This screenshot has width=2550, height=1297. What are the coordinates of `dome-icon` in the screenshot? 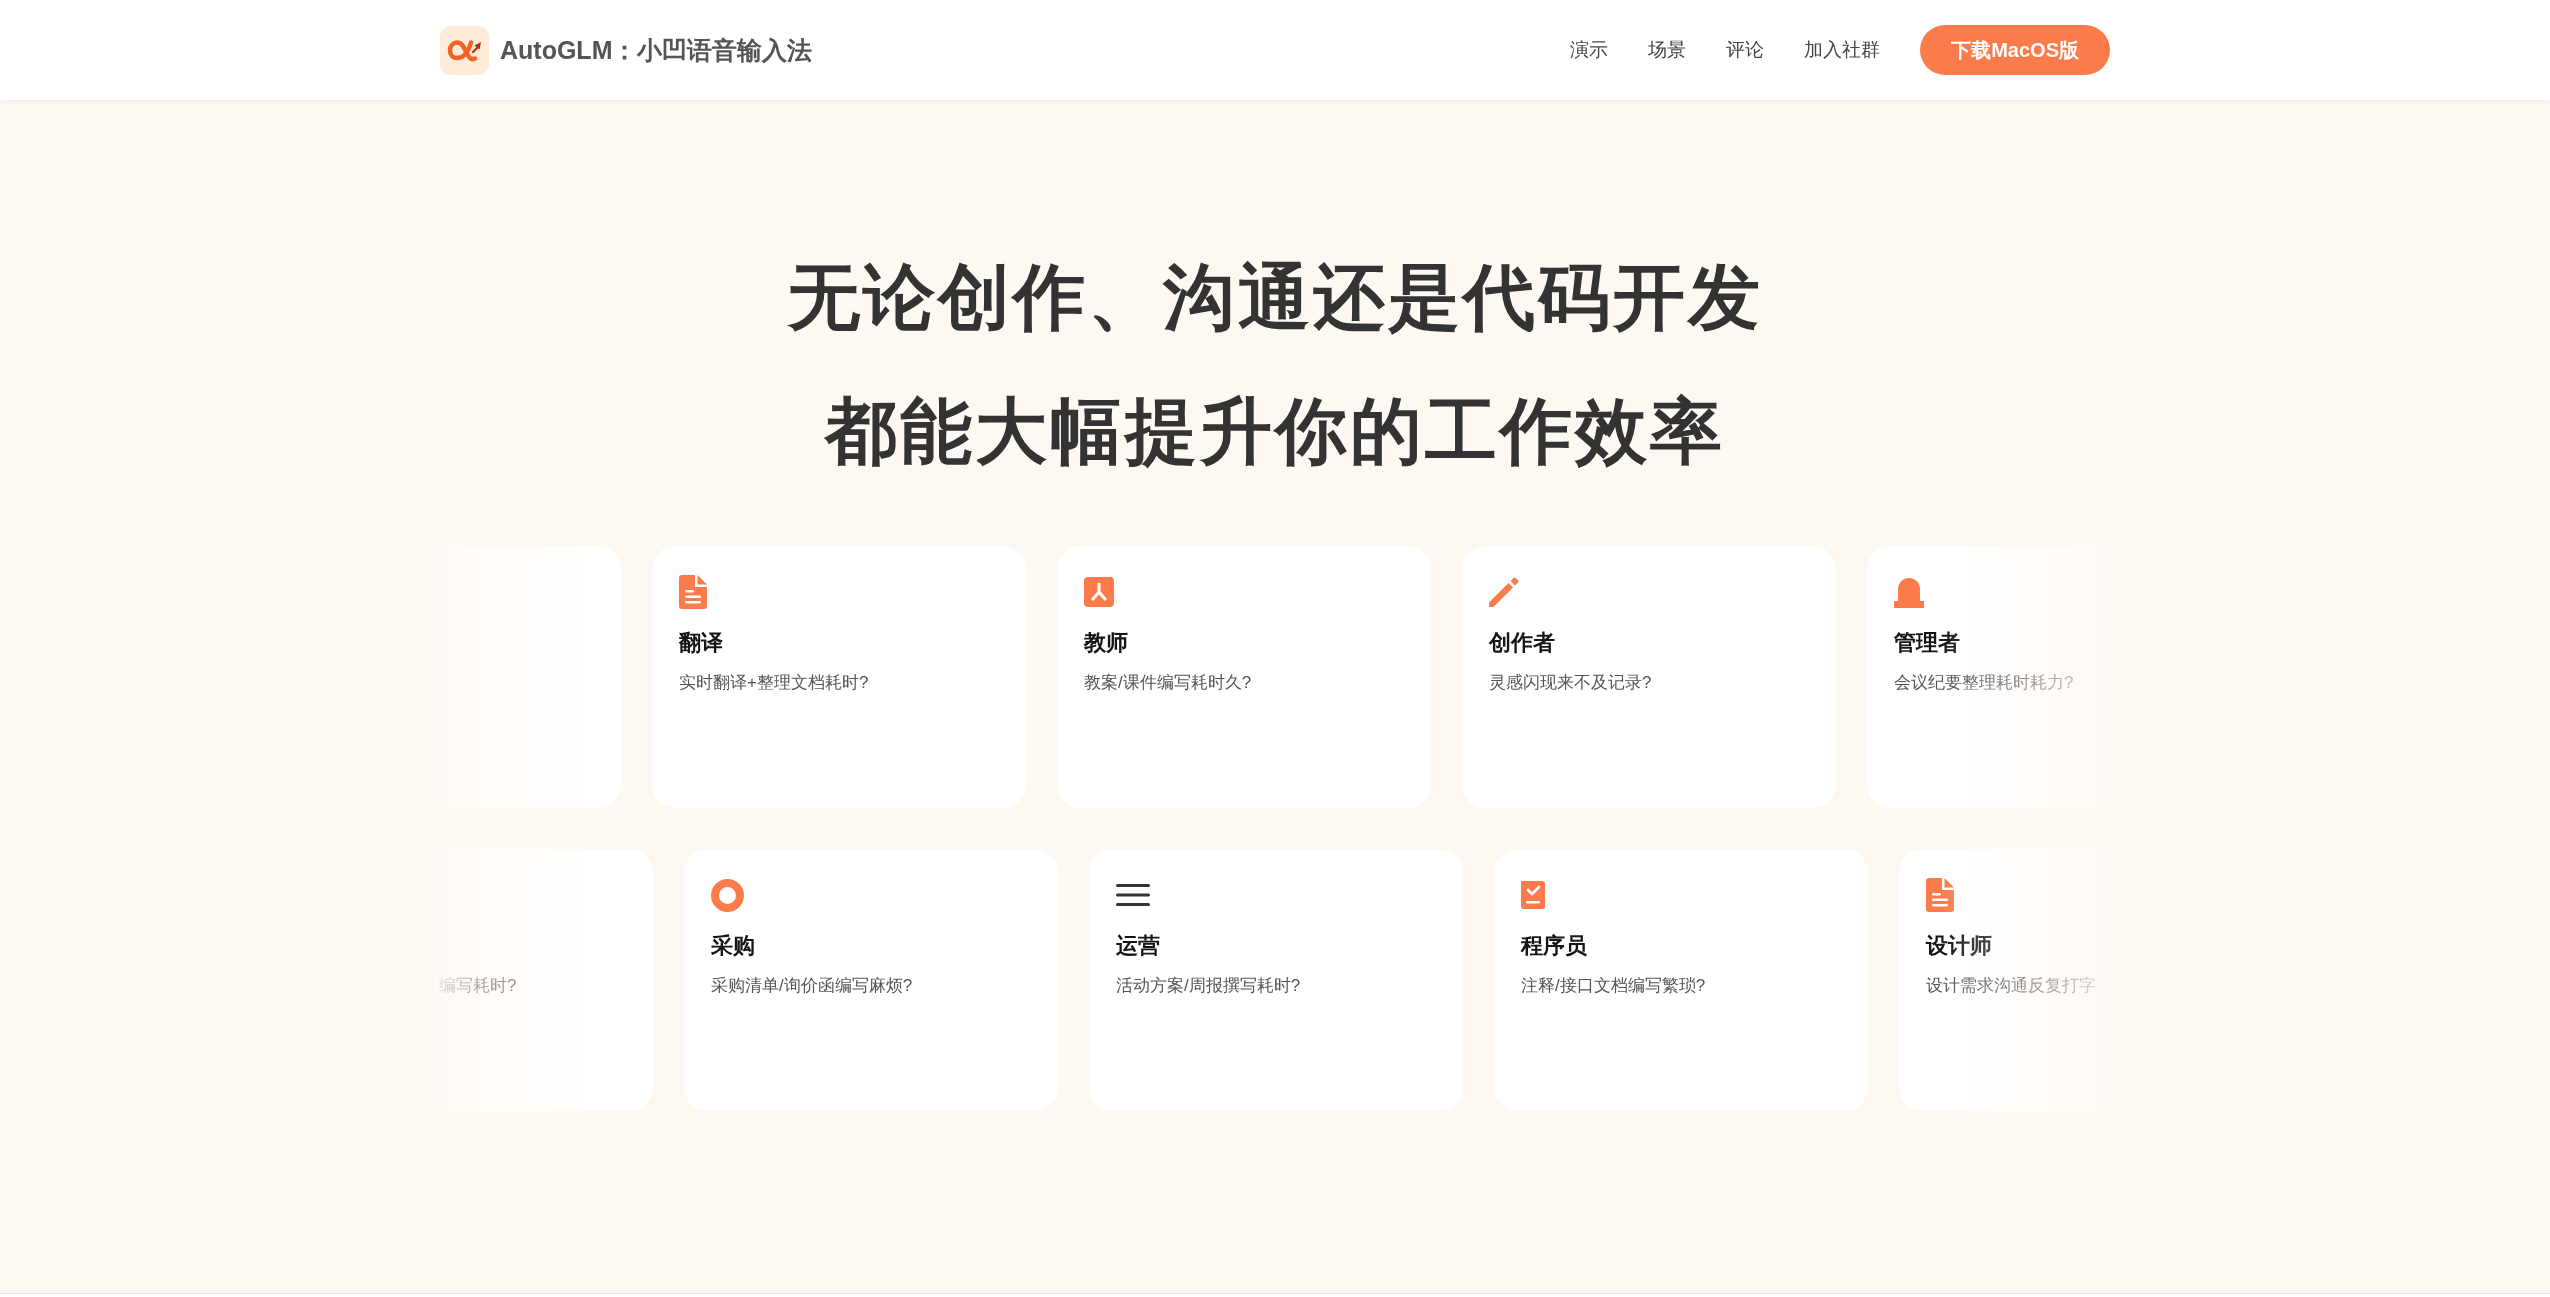 It's located at (1909, 592).